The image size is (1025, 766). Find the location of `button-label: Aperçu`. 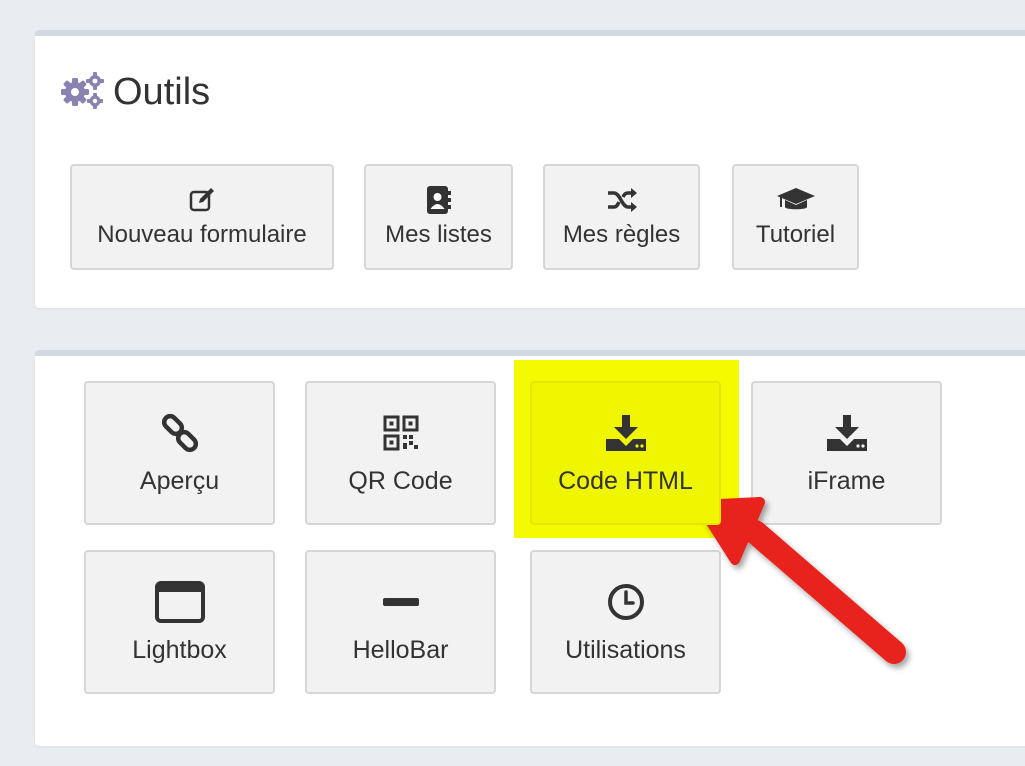

button-label: Aperçu is located at coordinates (179, 480).